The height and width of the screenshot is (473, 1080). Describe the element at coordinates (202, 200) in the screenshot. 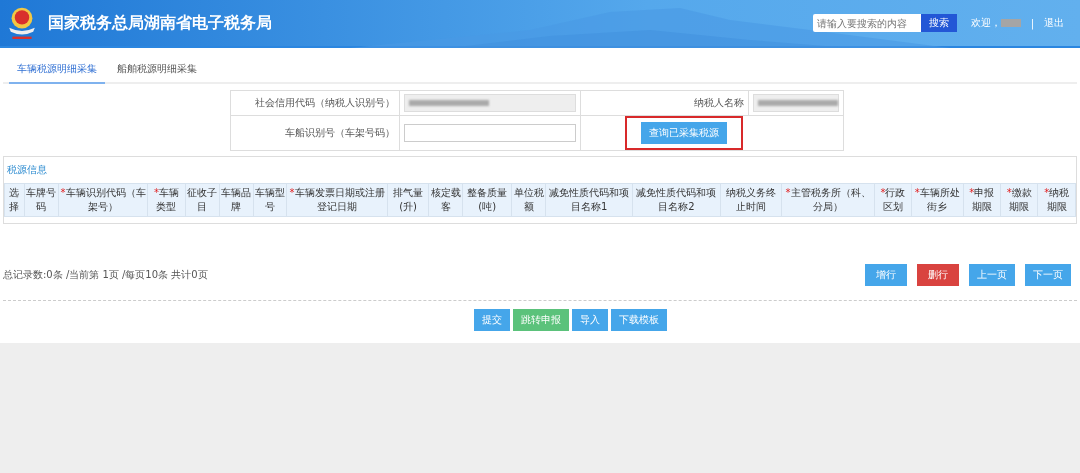

I see `column-header: 征收子目` at that location.